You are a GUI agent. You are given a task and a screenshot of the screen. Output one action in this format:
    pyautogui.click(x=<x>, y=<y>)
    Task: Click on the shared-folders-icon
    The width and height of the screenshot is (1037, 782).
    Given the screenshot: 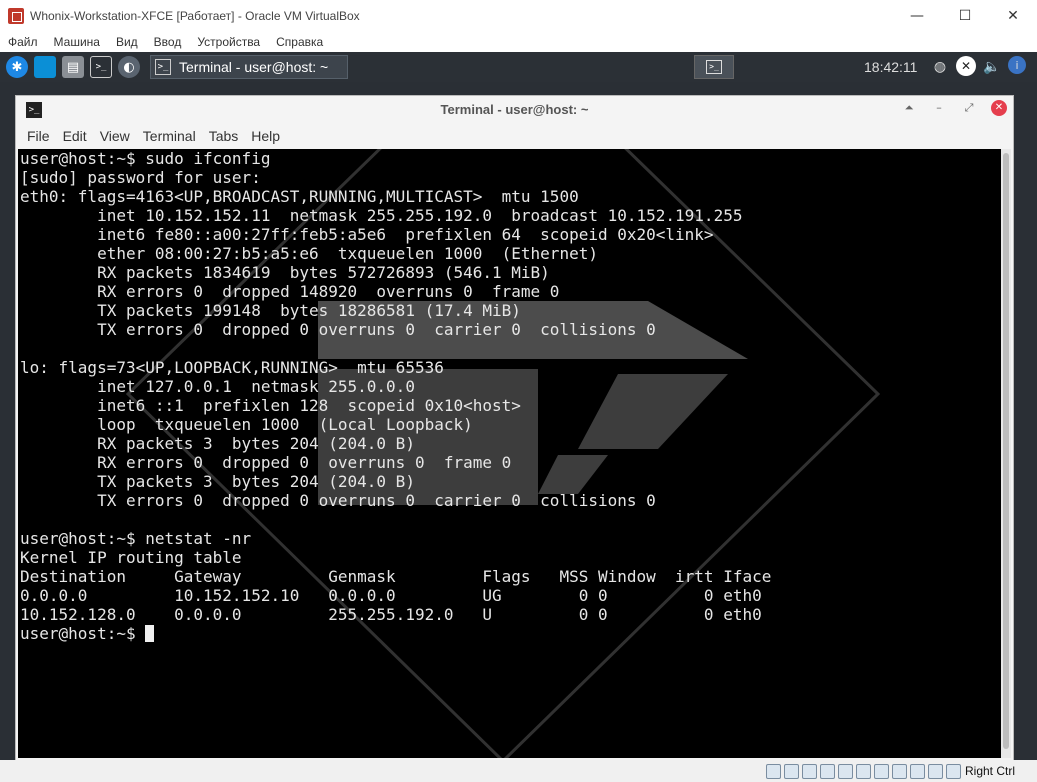 What is the action you would take?
    pyautogui.click(x=863, y=771)
    